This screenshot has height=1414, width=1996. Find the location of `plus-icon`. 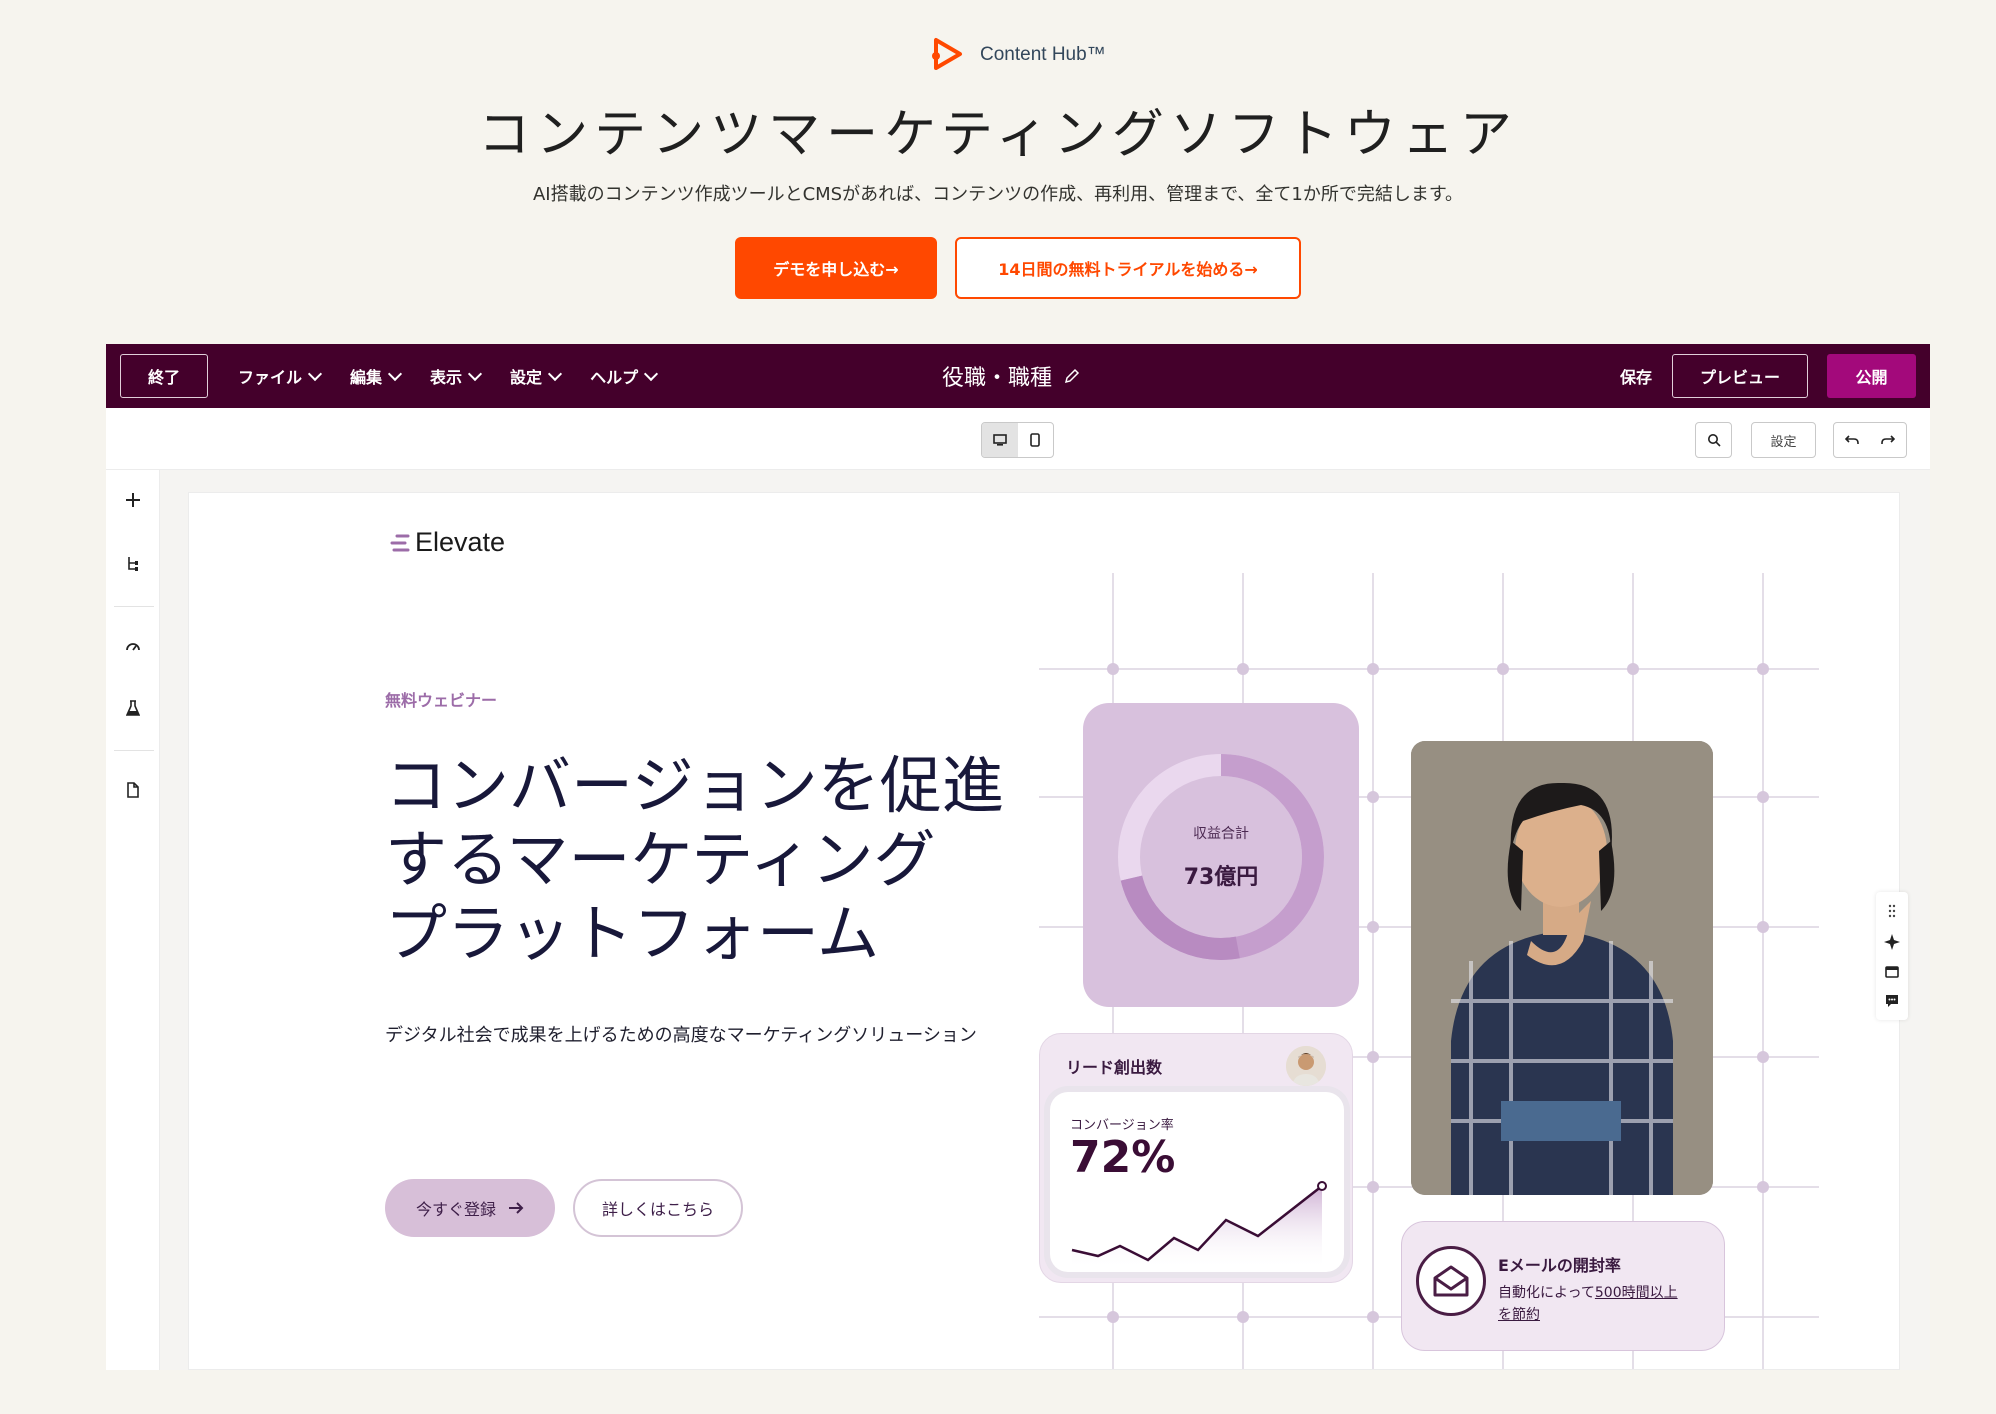

plus-icon is located at coordinates (133, 500).